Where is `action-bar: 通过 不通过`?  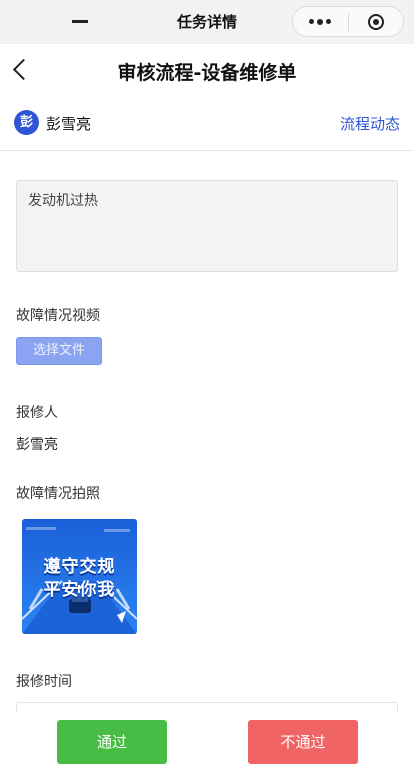 action-bar: 通过 不通过 is located at coordinates (207, 746).